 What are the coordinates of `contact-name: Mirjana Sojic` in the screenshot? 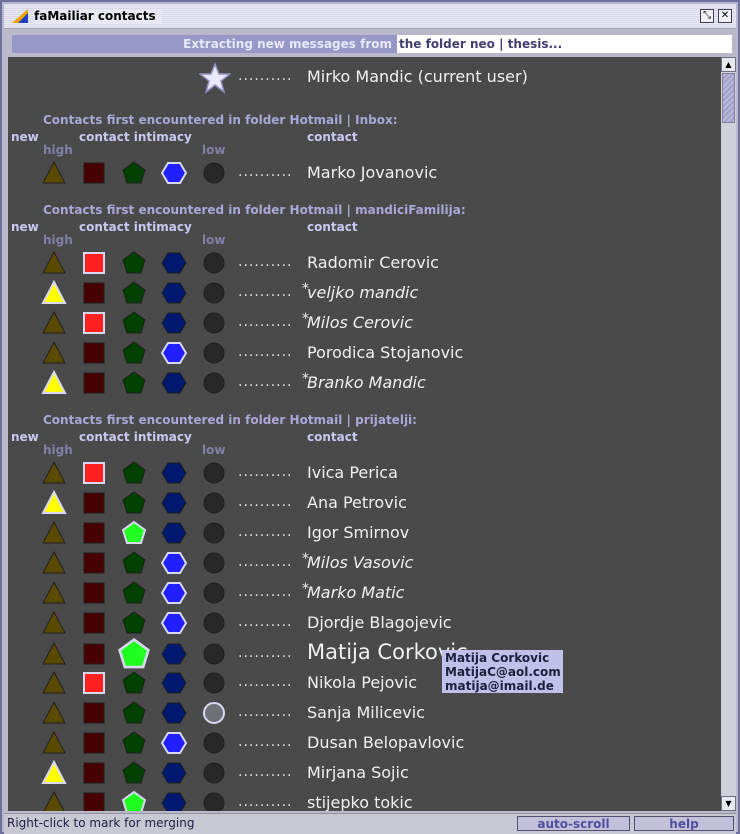 It's located at (358, 772).